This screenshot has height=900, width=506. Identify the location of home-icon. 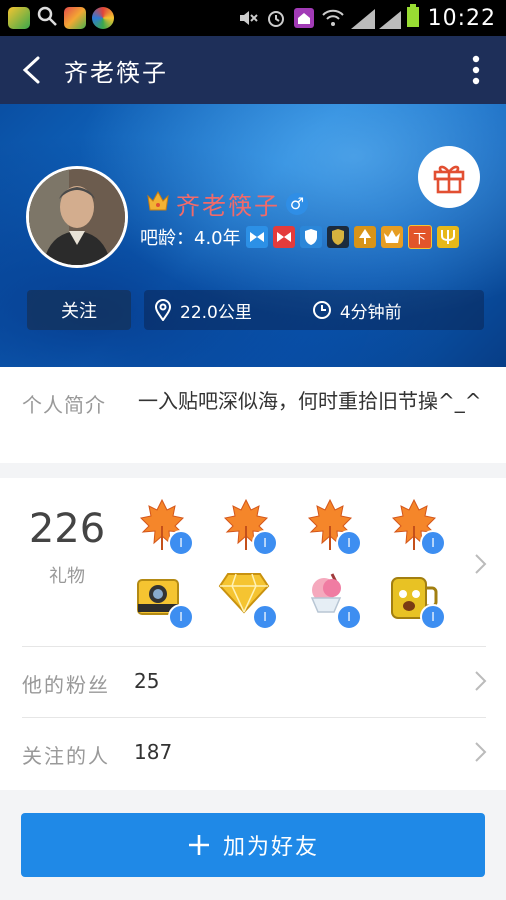
(303, 18).